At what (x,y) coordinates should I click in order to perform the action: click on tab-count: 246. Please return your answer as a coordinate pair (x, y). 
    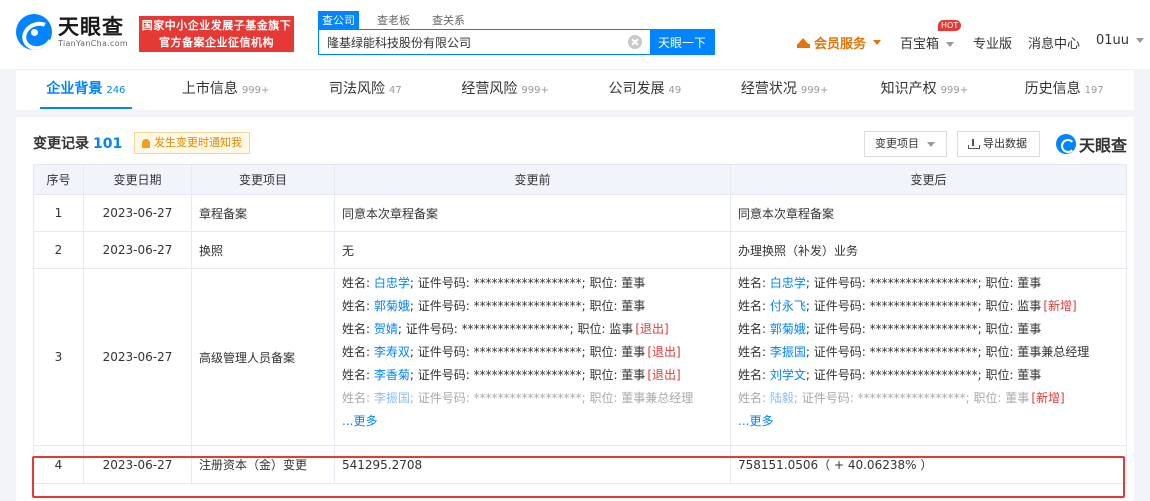
    Looking at the image, I should click on (116, 90).